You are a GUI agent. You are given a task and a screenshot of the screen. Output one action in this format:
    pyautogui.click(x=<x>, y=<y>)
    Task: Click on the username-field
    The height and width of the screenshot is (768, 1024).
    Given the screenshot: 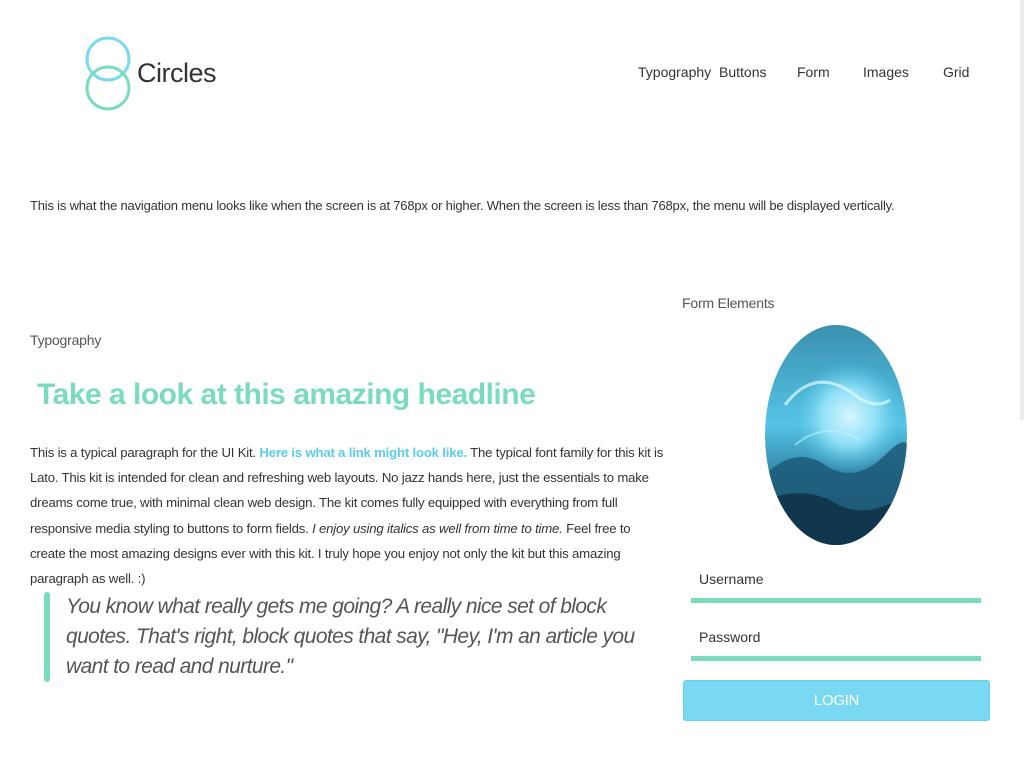 What is the action you would take?
    pyautogui.click(x=836, y=583)
    